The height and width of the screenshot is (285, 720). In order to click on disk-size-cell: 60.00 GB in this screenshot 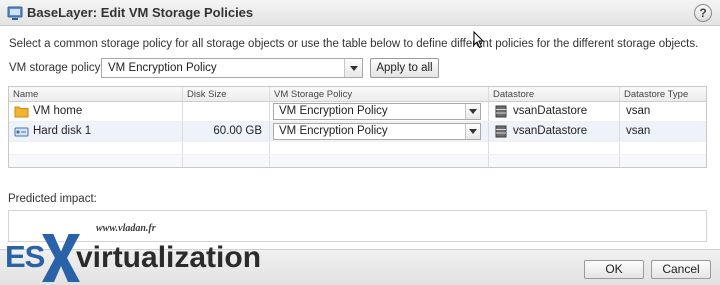, I will do `click(226, 131)`.